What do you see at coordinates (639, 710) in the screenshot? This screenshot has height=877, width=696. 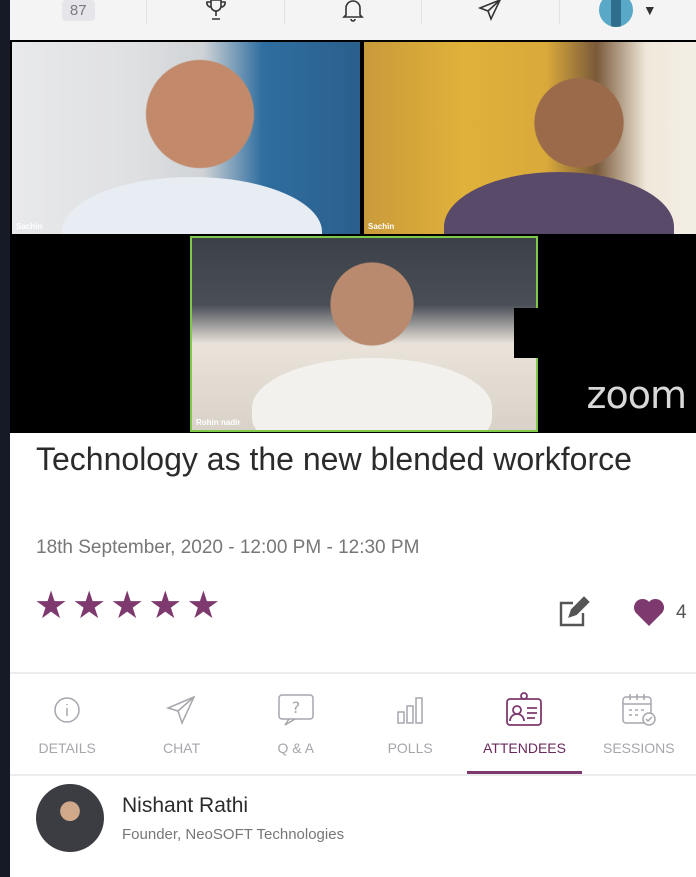 I see `calendar-check-icon` at bounding box center [639, 710].